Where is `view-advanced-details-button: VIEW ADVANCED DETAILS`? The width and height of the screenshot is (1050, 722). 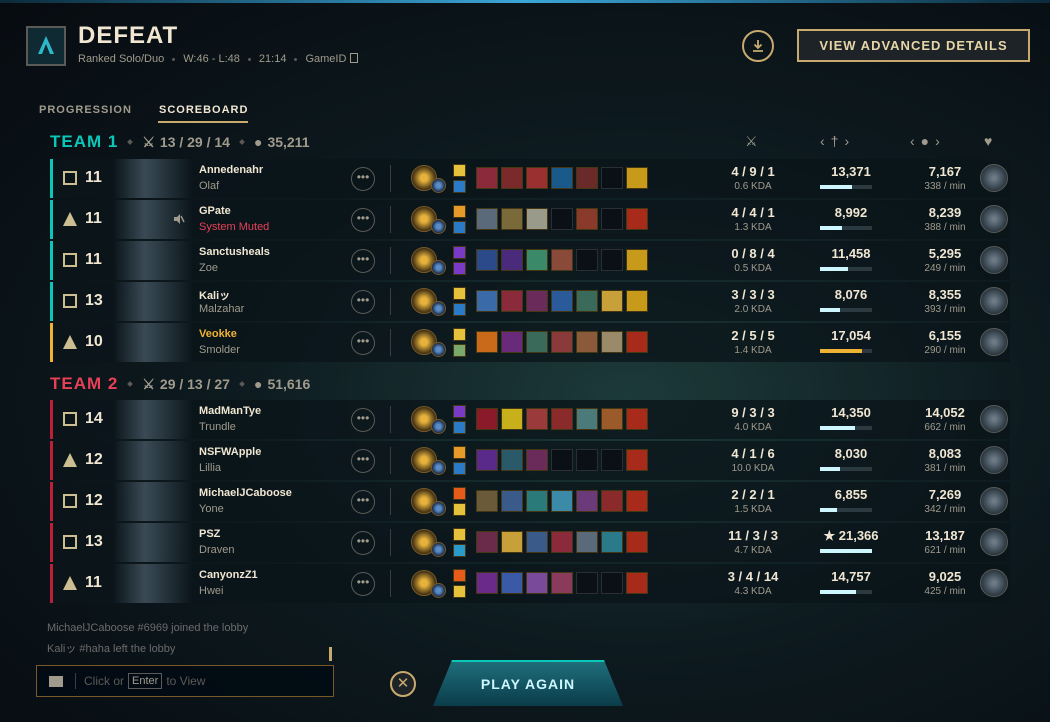
view-advanced-details-button: VIEW ADVANCED DETAILS is located at coordinates (913, 45).